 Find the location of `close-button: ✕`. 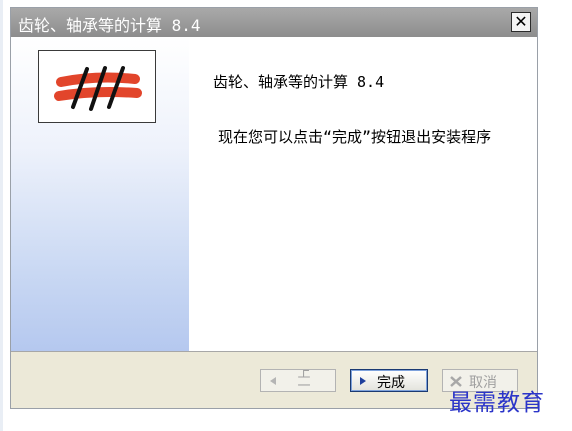

close-button: ✕ is located at coordinates (521, 22).